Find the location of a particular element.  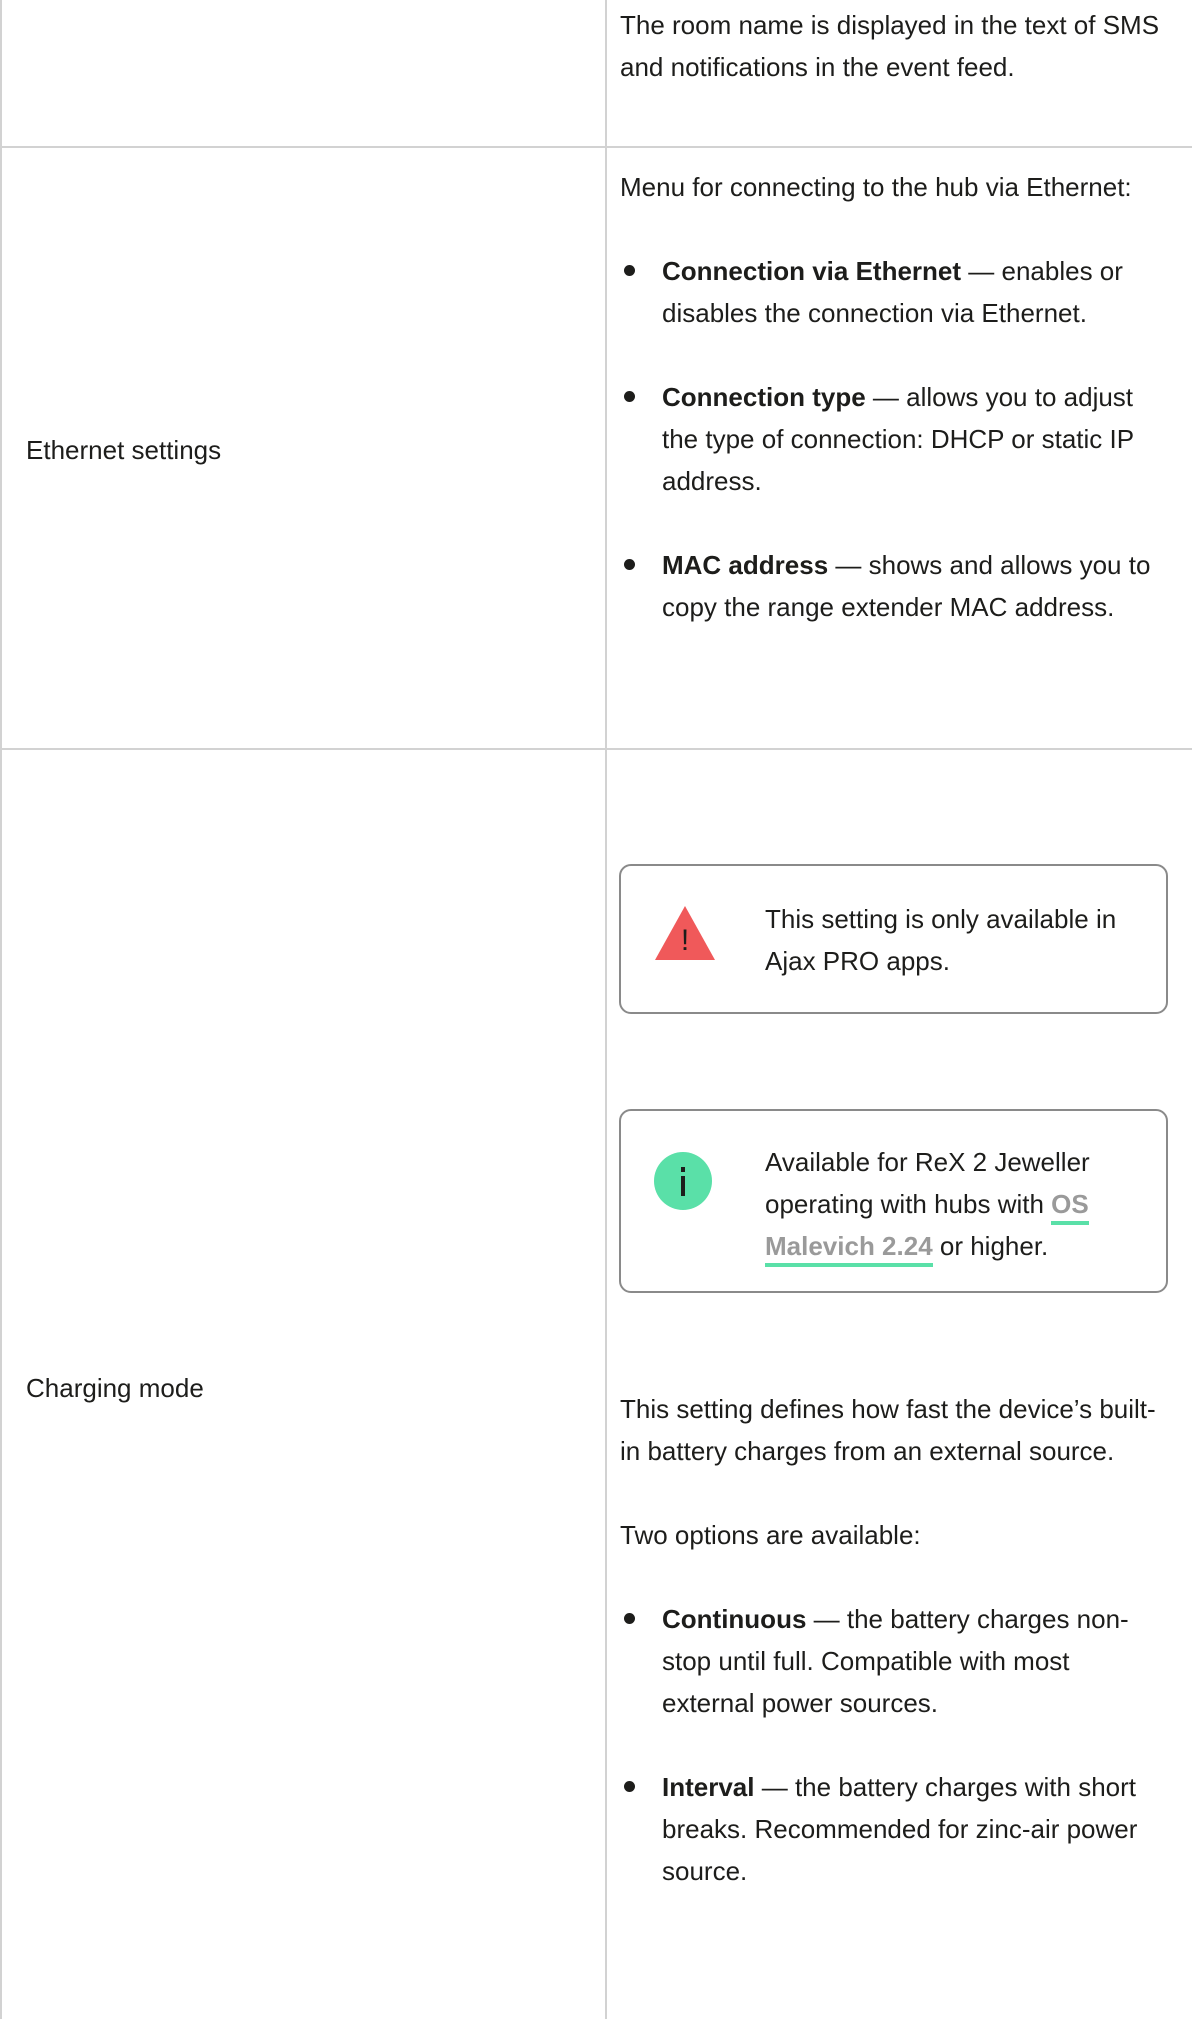

warning-triangle-icon: ! is located at coordinates (685, 936).